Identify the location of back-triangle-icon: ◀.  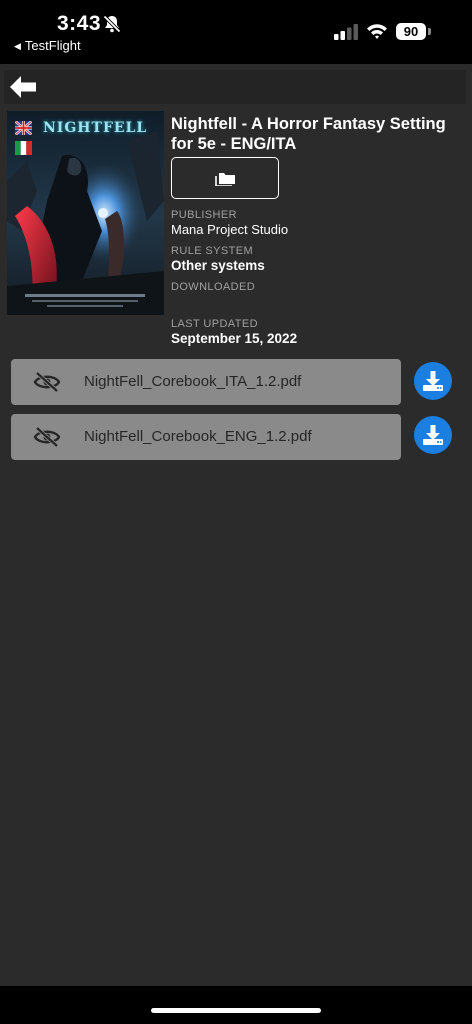
(17, 46).